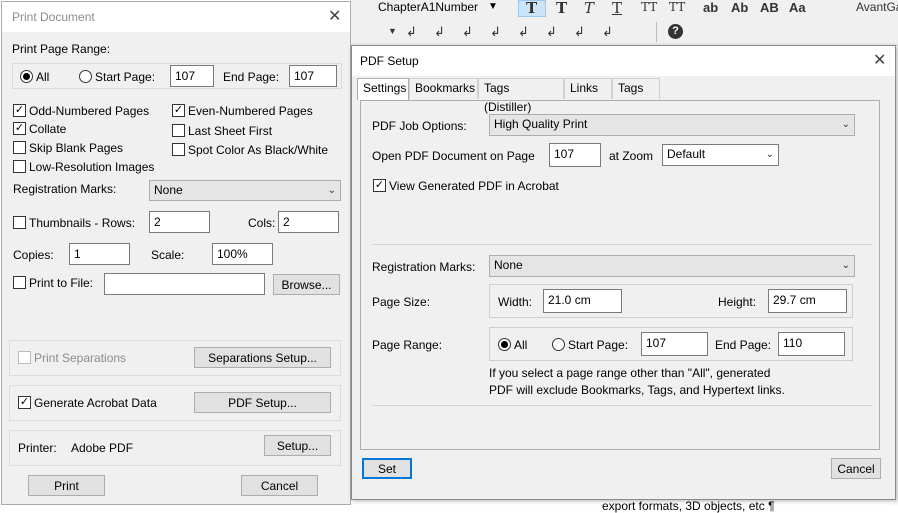 Image resolution: width=898 pixels, height=513 pixels. What do you see at coordinates (649, 7) in the screenshot?
I see `superscript-icon: TT` at bounding box center [649, 7].